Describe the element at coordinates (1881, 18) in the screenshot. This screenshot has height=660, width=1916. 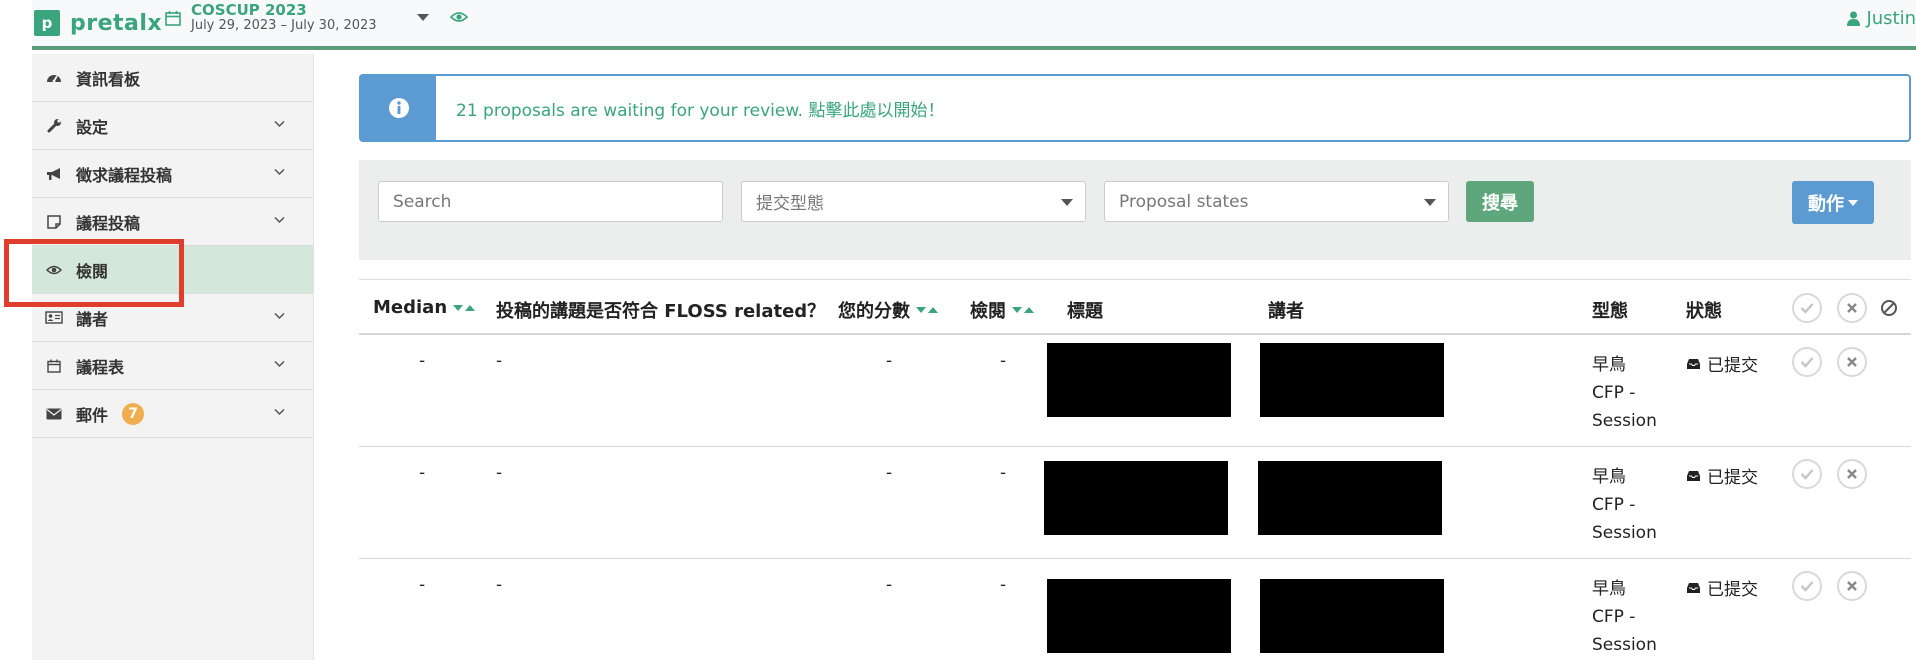
I see `user-menu: Justin` at that location.